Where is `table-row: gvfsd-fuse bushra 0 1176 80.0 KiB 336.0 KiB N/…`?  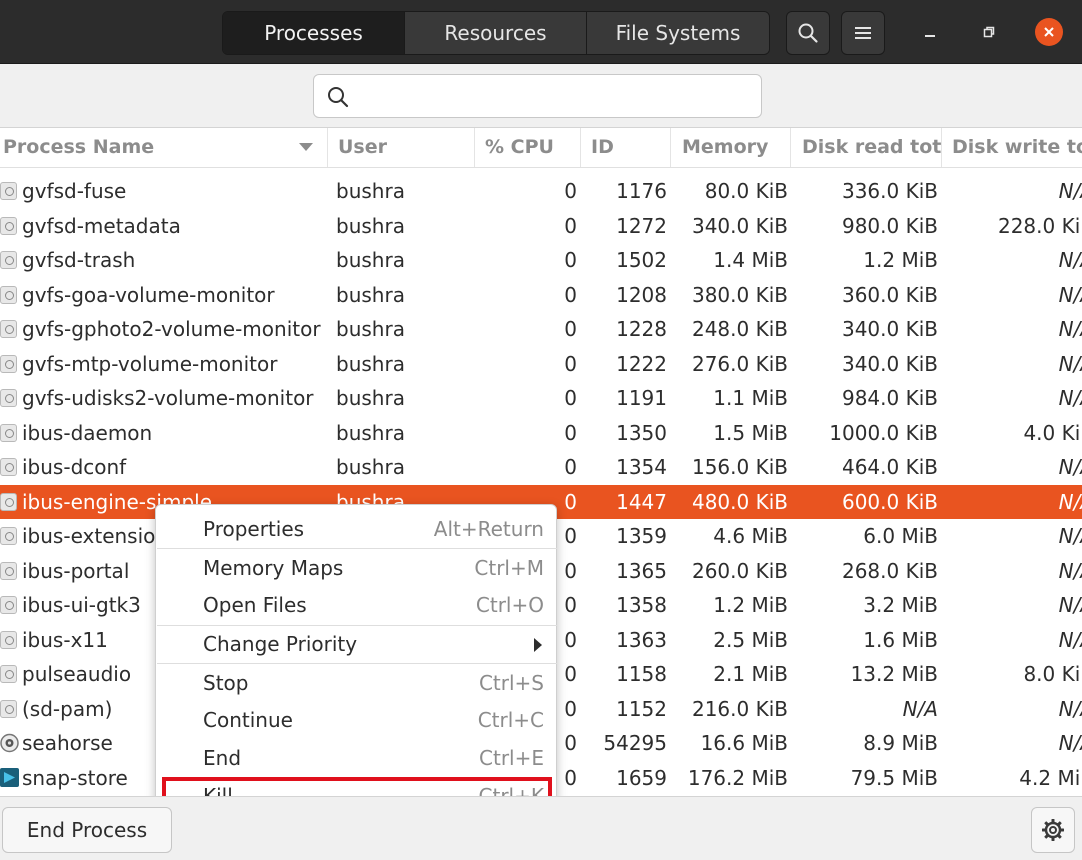
table-row: gvfsd-fuse bushra 0 1176 80.0 KiB 336.0 KiB N/… is located at coordinates (541, 191).